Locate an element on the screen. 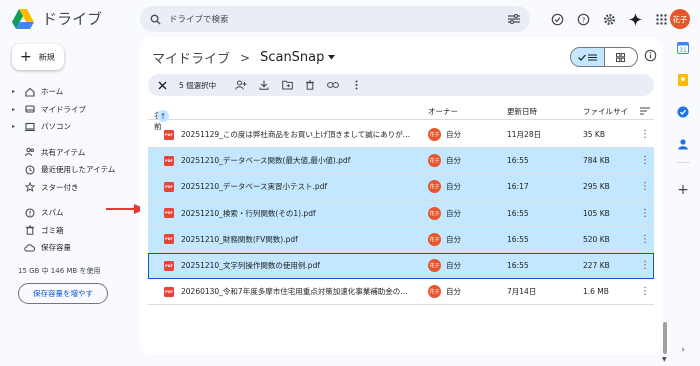 This screenshot has height=366, width=700. breadcrumb: マイドライブ > ScanSnap is located at coordinates (244, 57).